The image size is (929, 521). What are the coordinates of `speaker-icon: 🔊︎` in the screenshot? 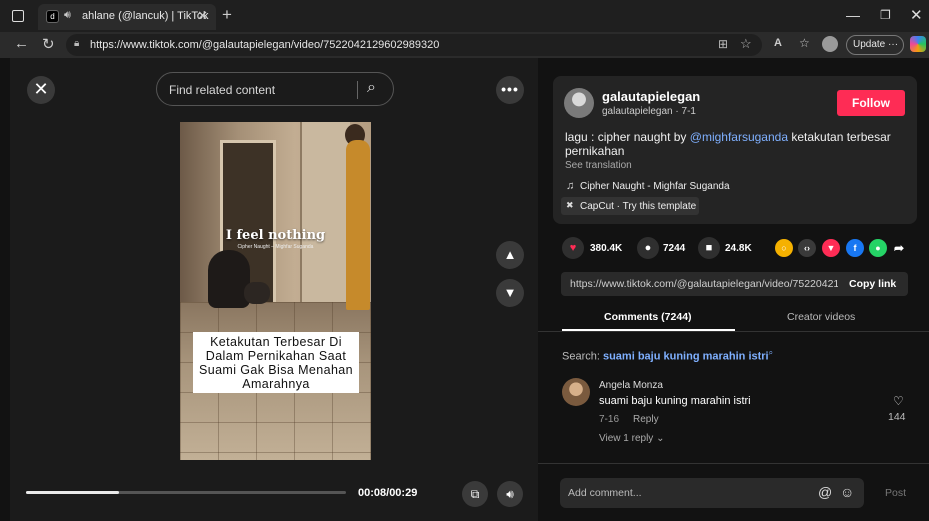 It's located at (67, 15).